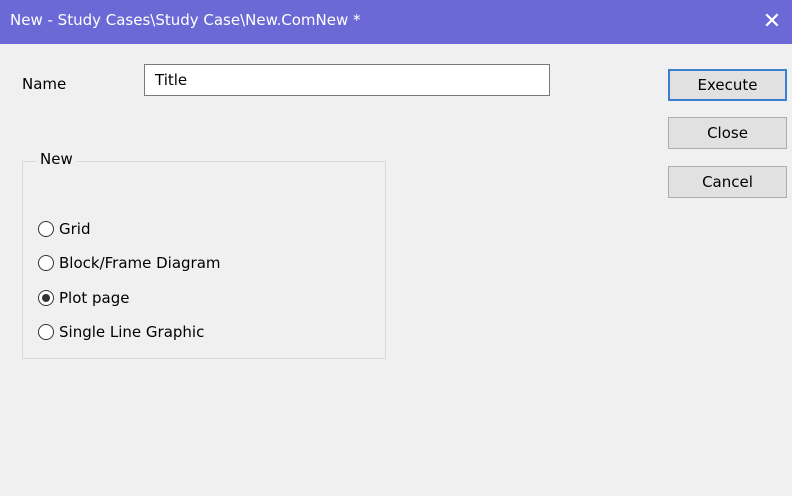 This screenshot has height=496, width=792. Describe the element at coordinates (727, 133) in the screenshot. I see `close-button: Close` at that location.